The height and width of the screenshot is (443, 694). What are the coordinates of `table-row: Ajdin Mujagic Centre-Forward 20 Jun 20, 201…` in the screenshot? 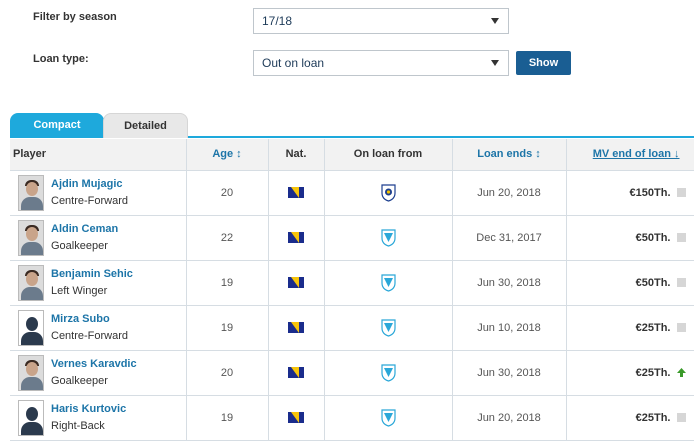 It's located at (352, 193).